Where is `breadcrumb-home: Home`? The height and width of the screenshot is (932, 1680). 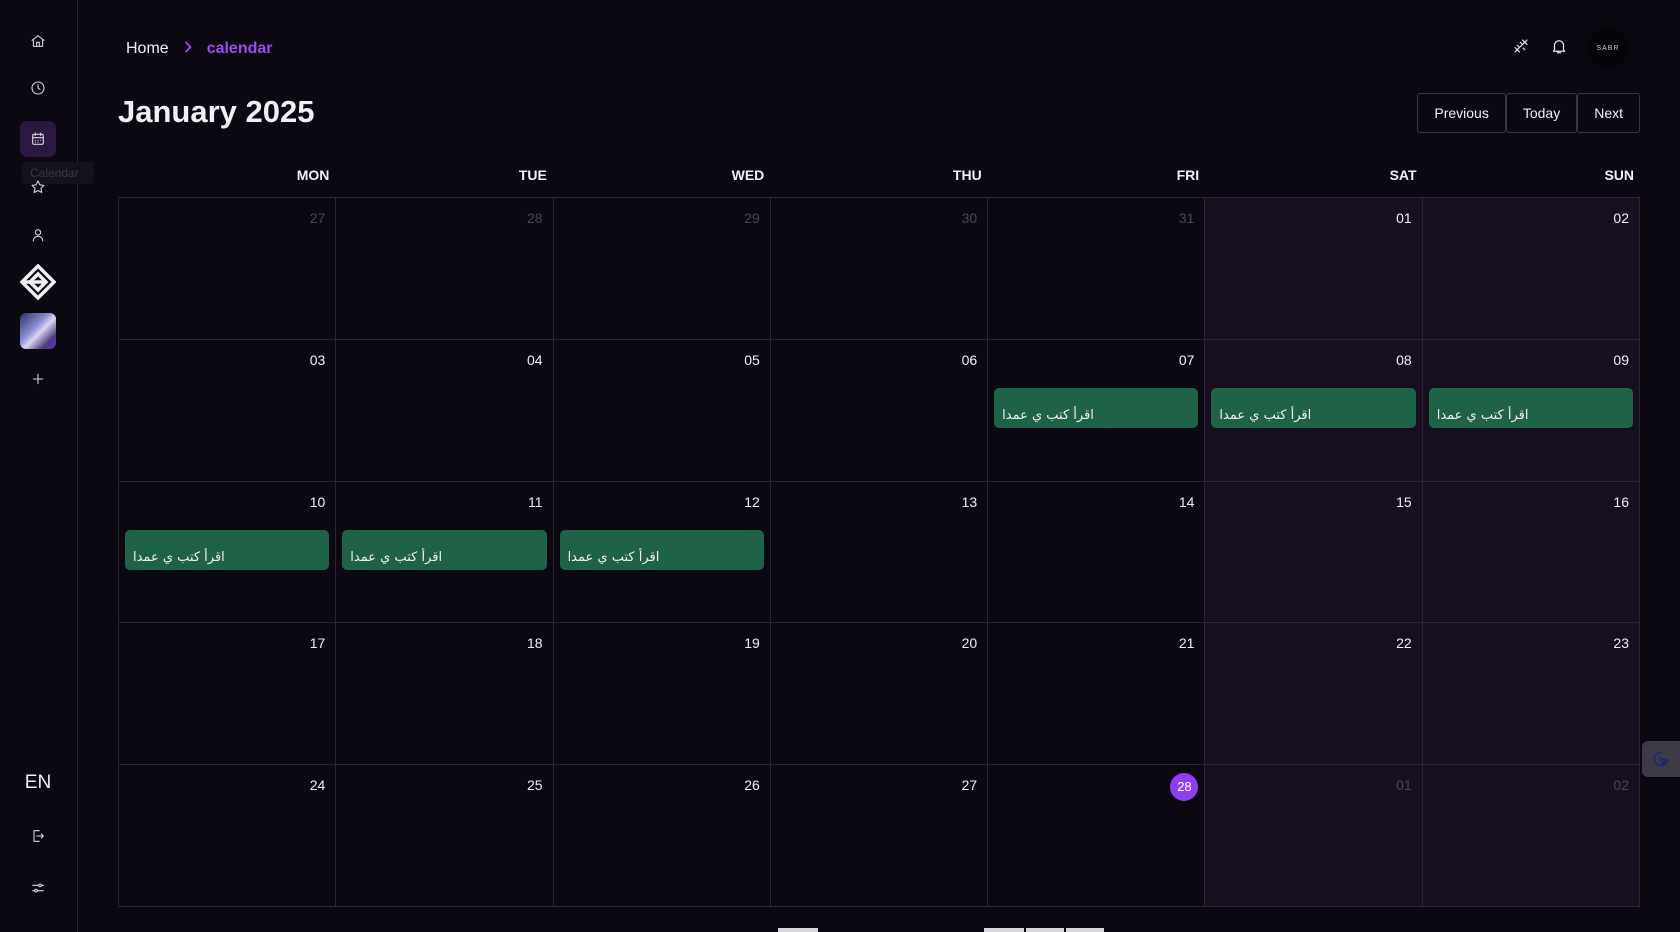 breadcrumb-home: Home is located at coordinates (147, 49).